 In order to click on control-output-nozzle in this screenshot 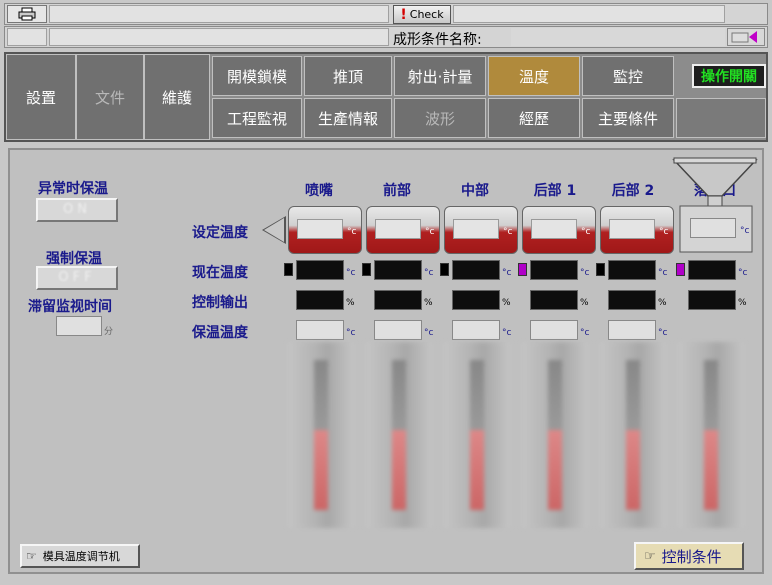, I will do `click(320, 300)`.